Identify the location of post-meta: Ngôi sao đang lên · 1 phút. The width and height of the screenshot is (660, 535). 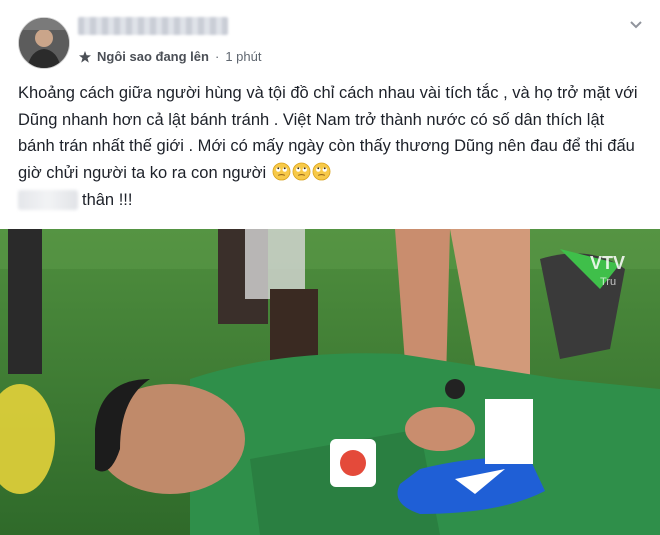
(169, 56).